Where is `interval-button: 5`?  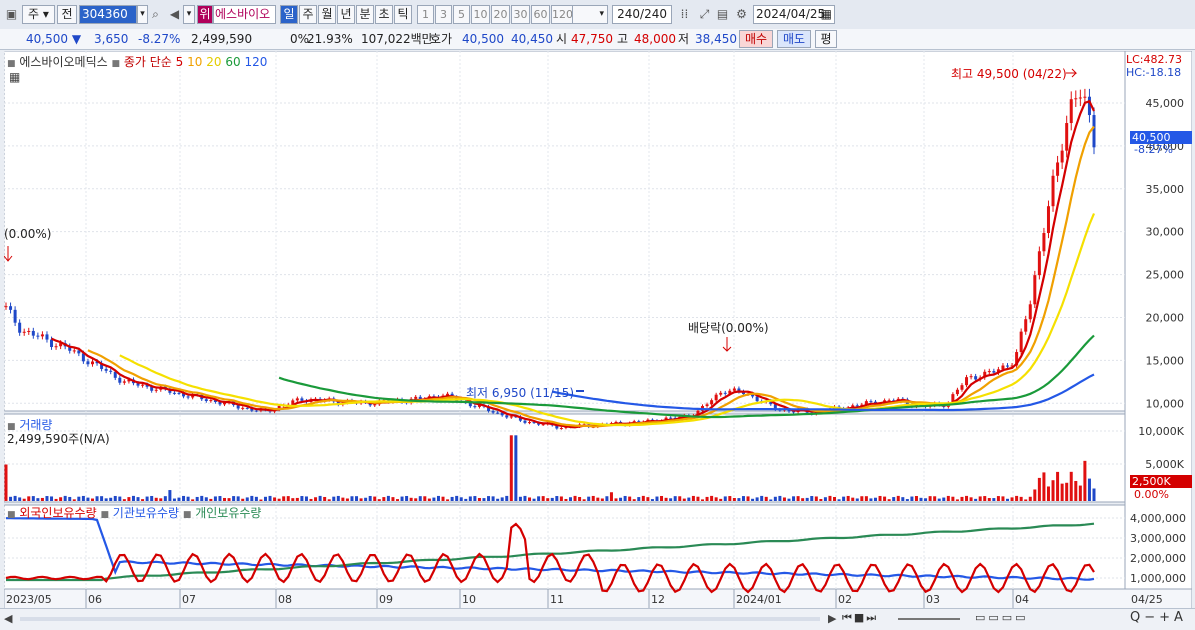 interval-button: 5 is located at coordinates (461, 14).